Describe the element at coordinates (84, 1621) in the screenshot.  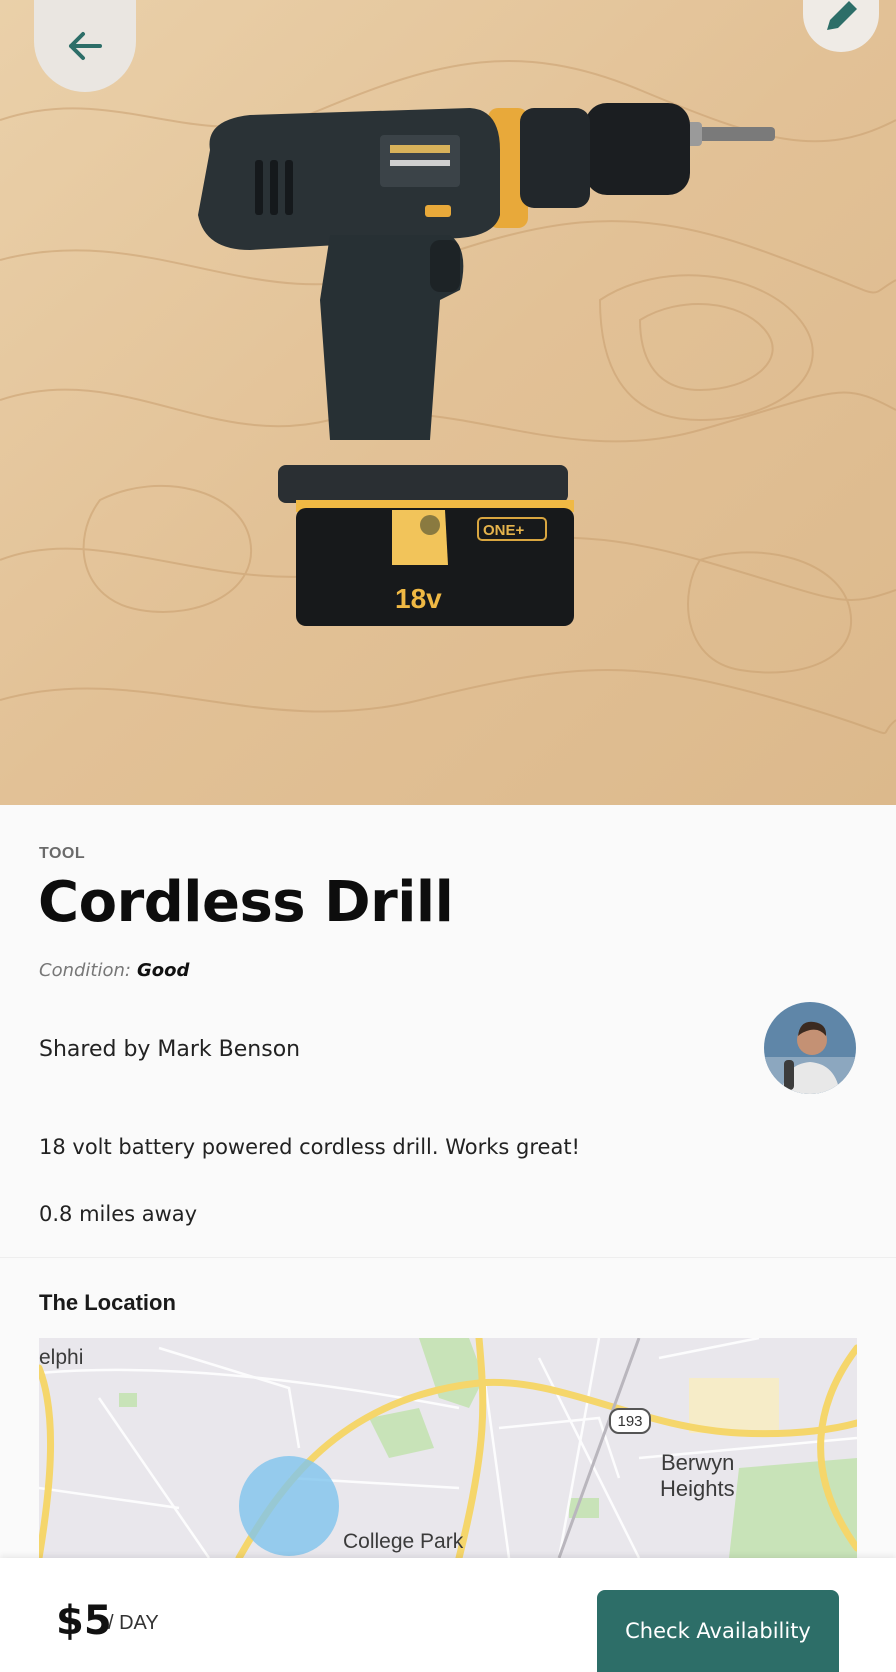
I see `price-amount: $5` at that location.